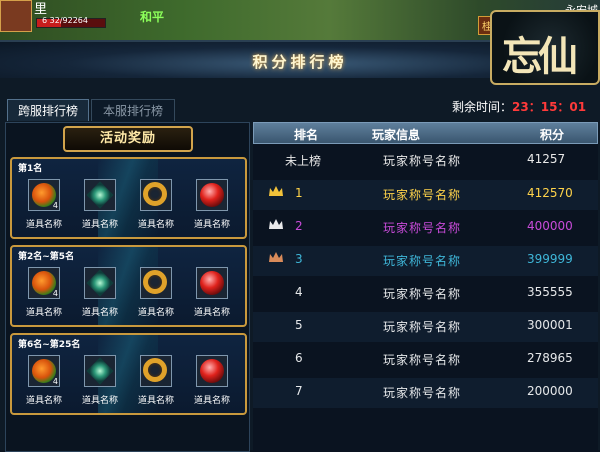 Image resolution: width=600 pixels, height=452 pixels. Describe the element at coordinates (128, 374) in the screenshot. I see `reward-tier: 第6名~第25名 4 道具名称 道具名称 道具名称 道具名称` at that location.